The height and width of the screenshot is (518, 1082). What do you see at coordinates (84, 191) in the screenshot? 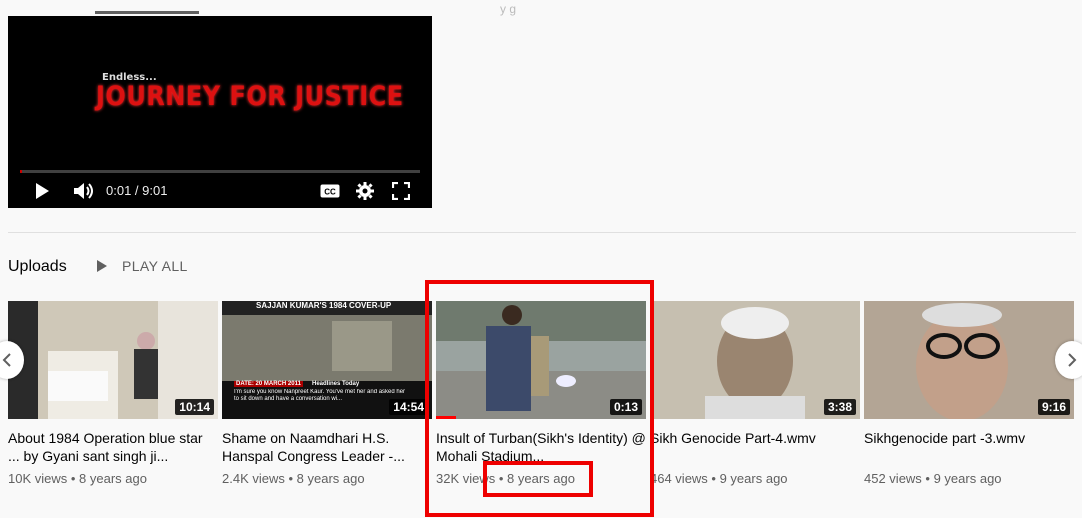
I see `volume-icon` at bounding box center [84, 191].